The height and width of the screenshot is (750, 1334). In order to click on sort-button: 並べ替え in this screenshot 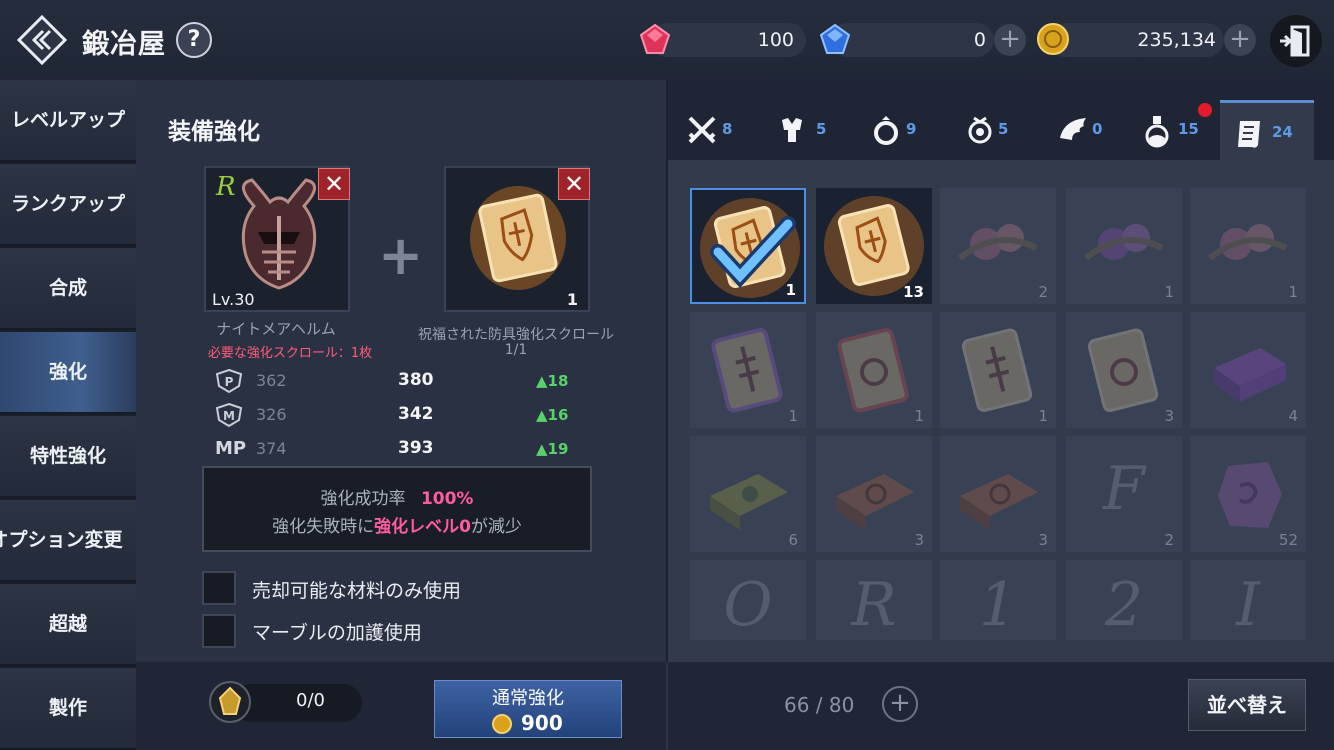, I will do `click(1247, 705)`.